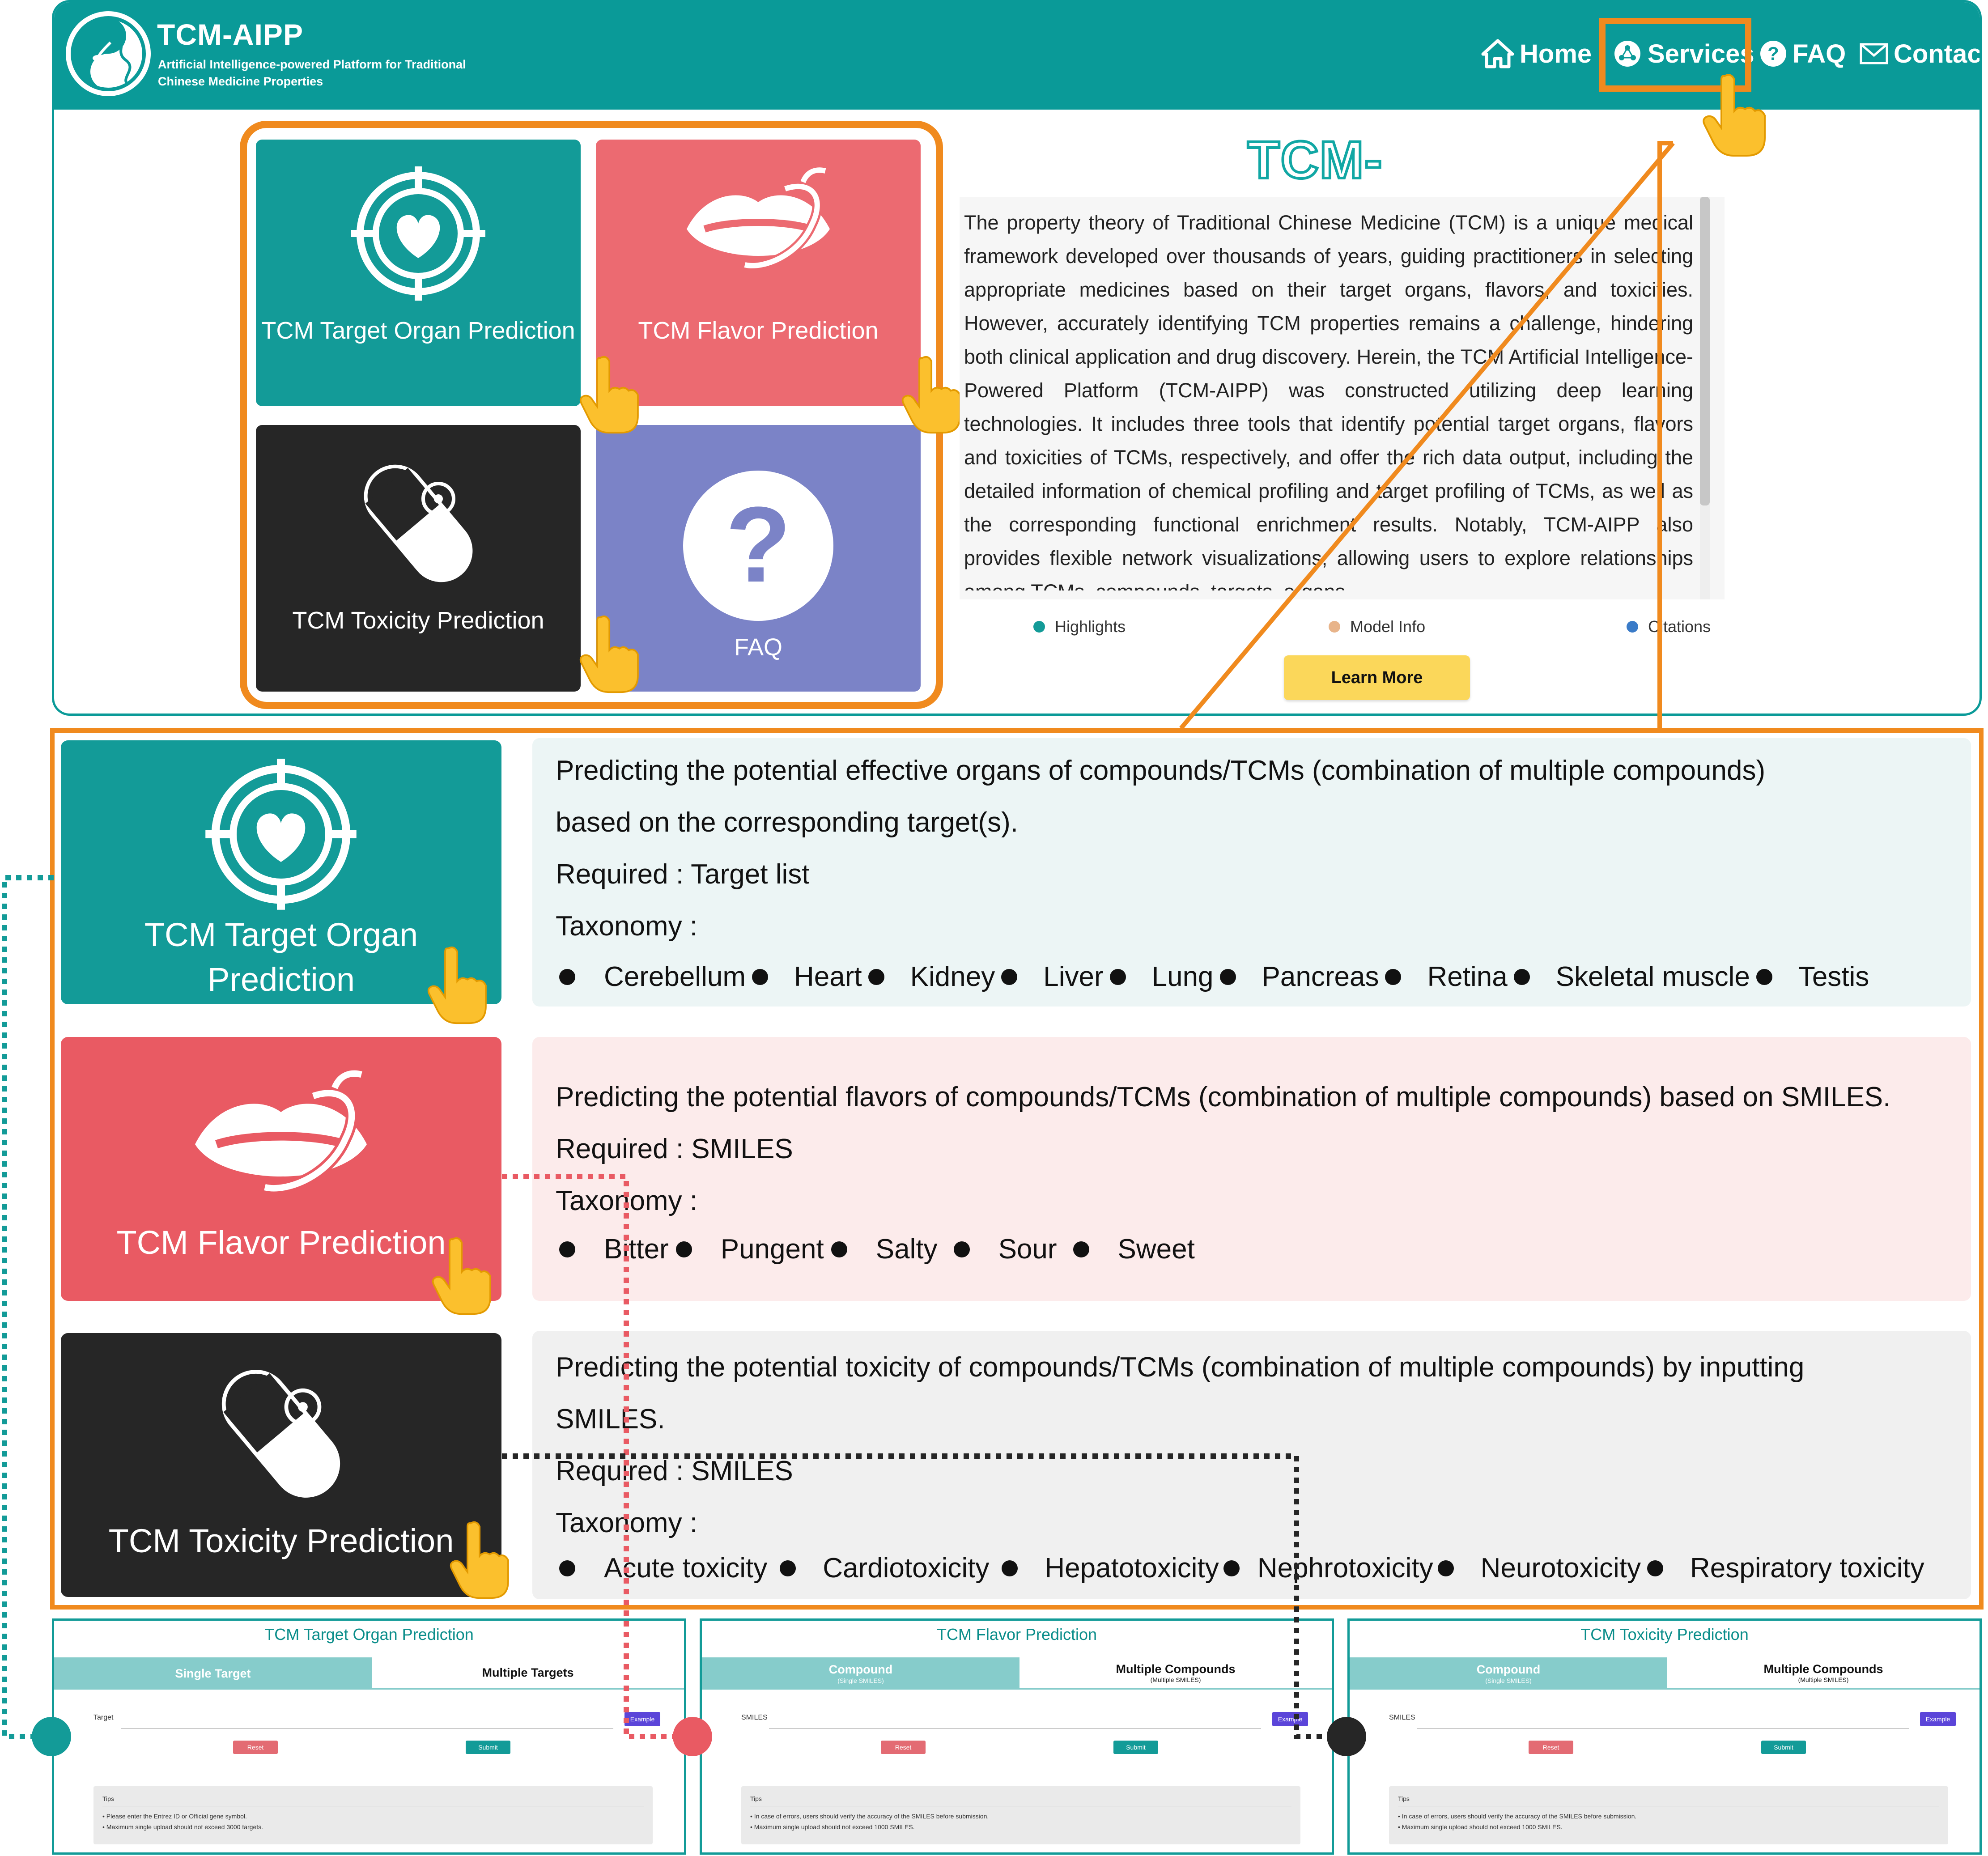  What do you see at coordinates (103, 1717) in the screenshot?
I see `field-label: Target` at bounding box center [103, 1717].